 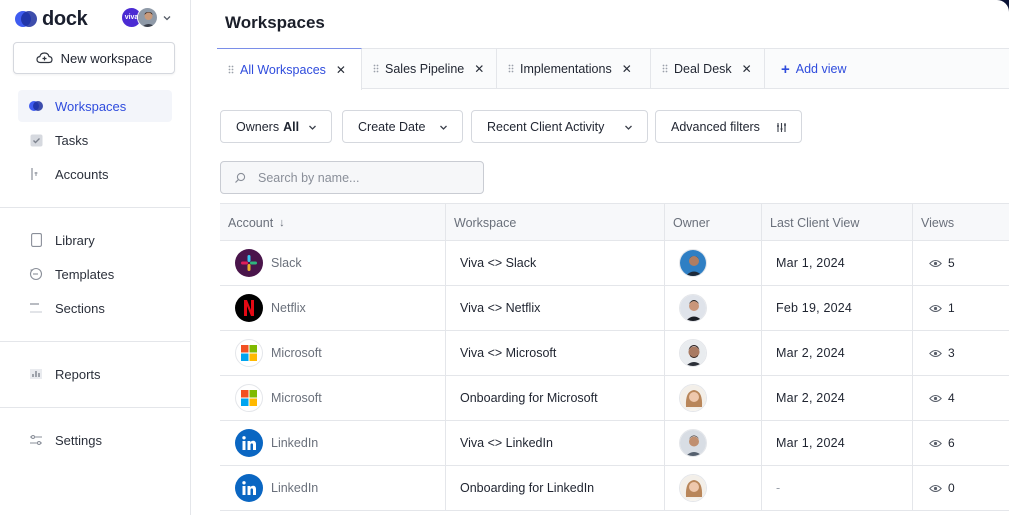 I want to click on account-cell: Netflix, so click(x=333, y=308).